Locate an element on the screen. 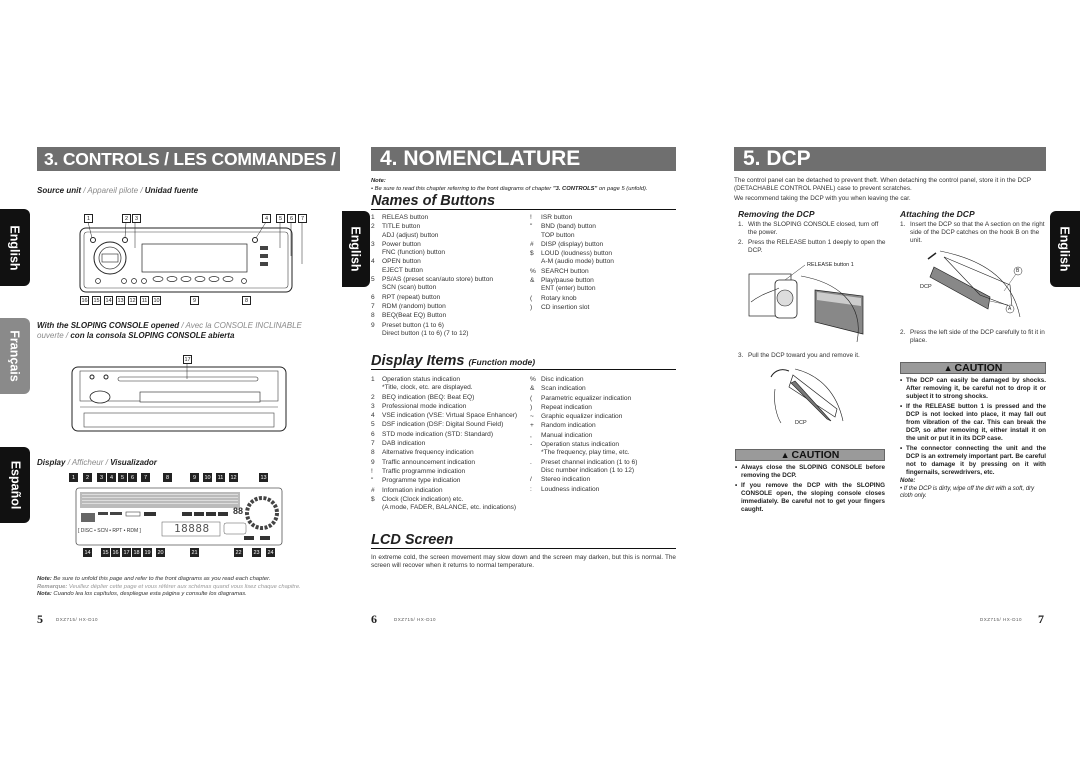  callout-13: 13 is located at coordinates (120, 300).